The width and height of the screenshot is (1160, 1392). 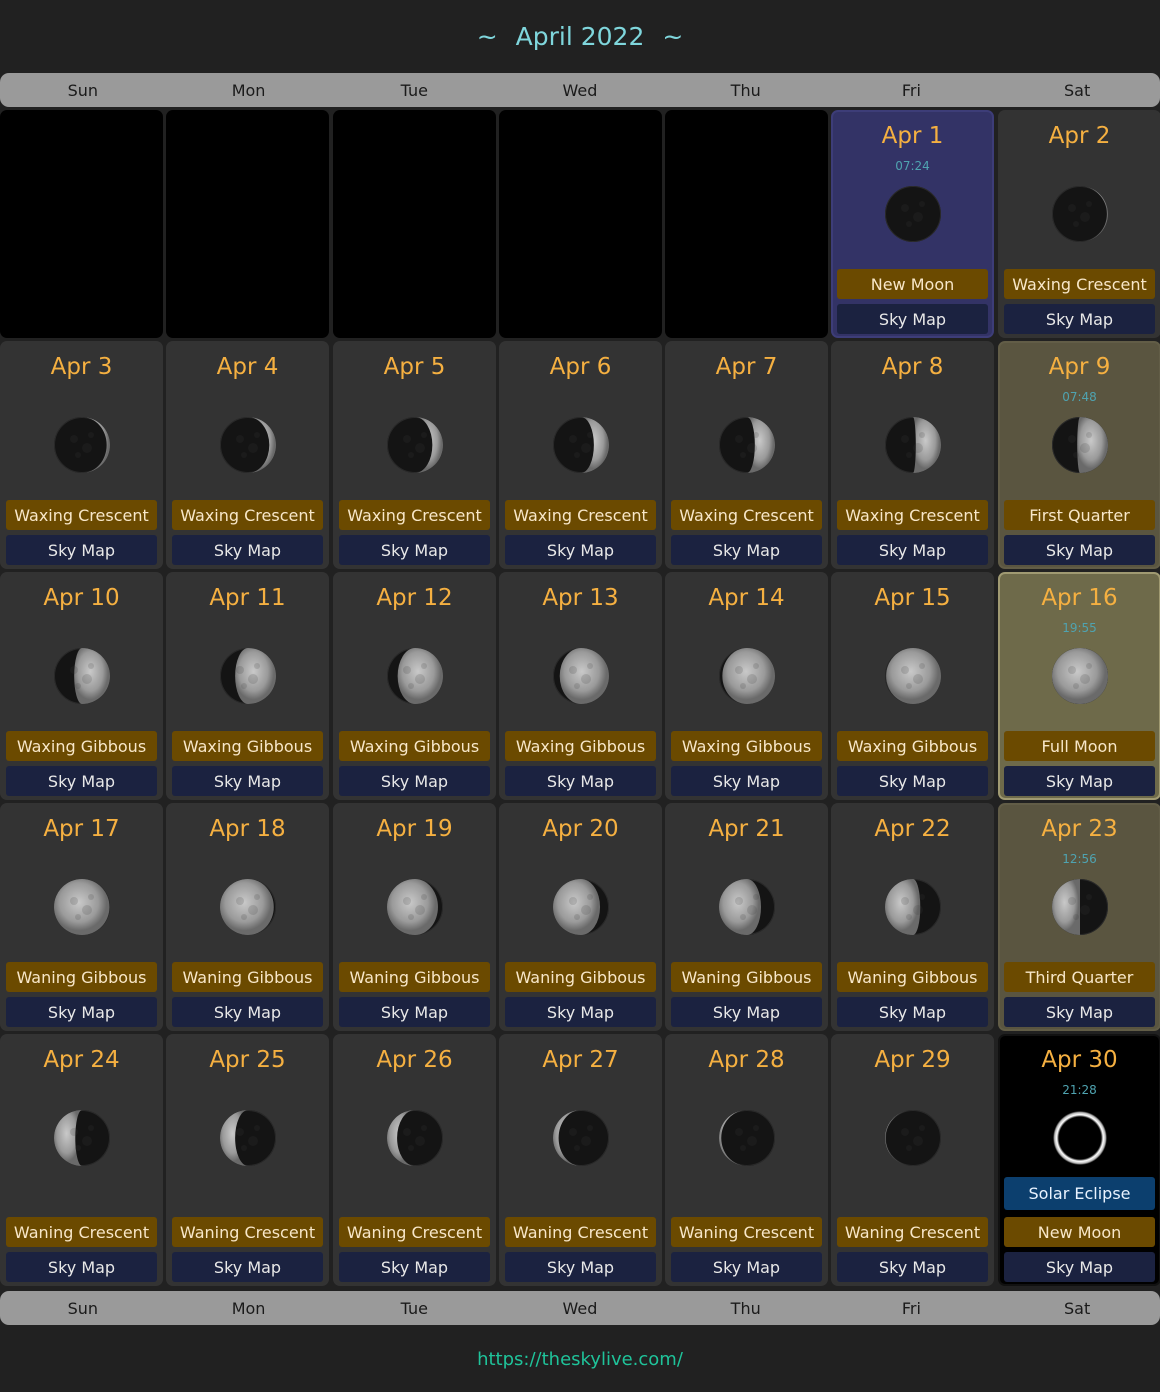 What do you see at coordinates (81, 1160) in the screenshot?
I see `day-cell: Apr 24 Sky Map Waning Crescent` at bounding box center [81, 1160].